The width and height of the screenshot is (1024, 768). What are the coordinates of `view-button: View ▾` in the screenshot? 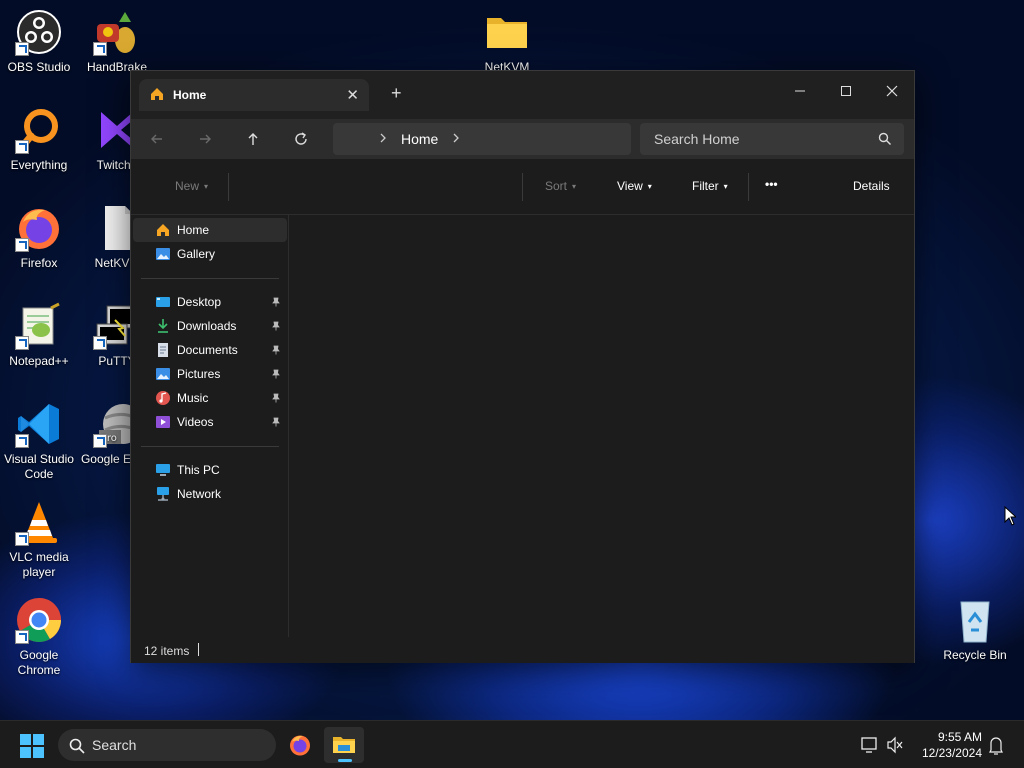 It's located at (634, 186).